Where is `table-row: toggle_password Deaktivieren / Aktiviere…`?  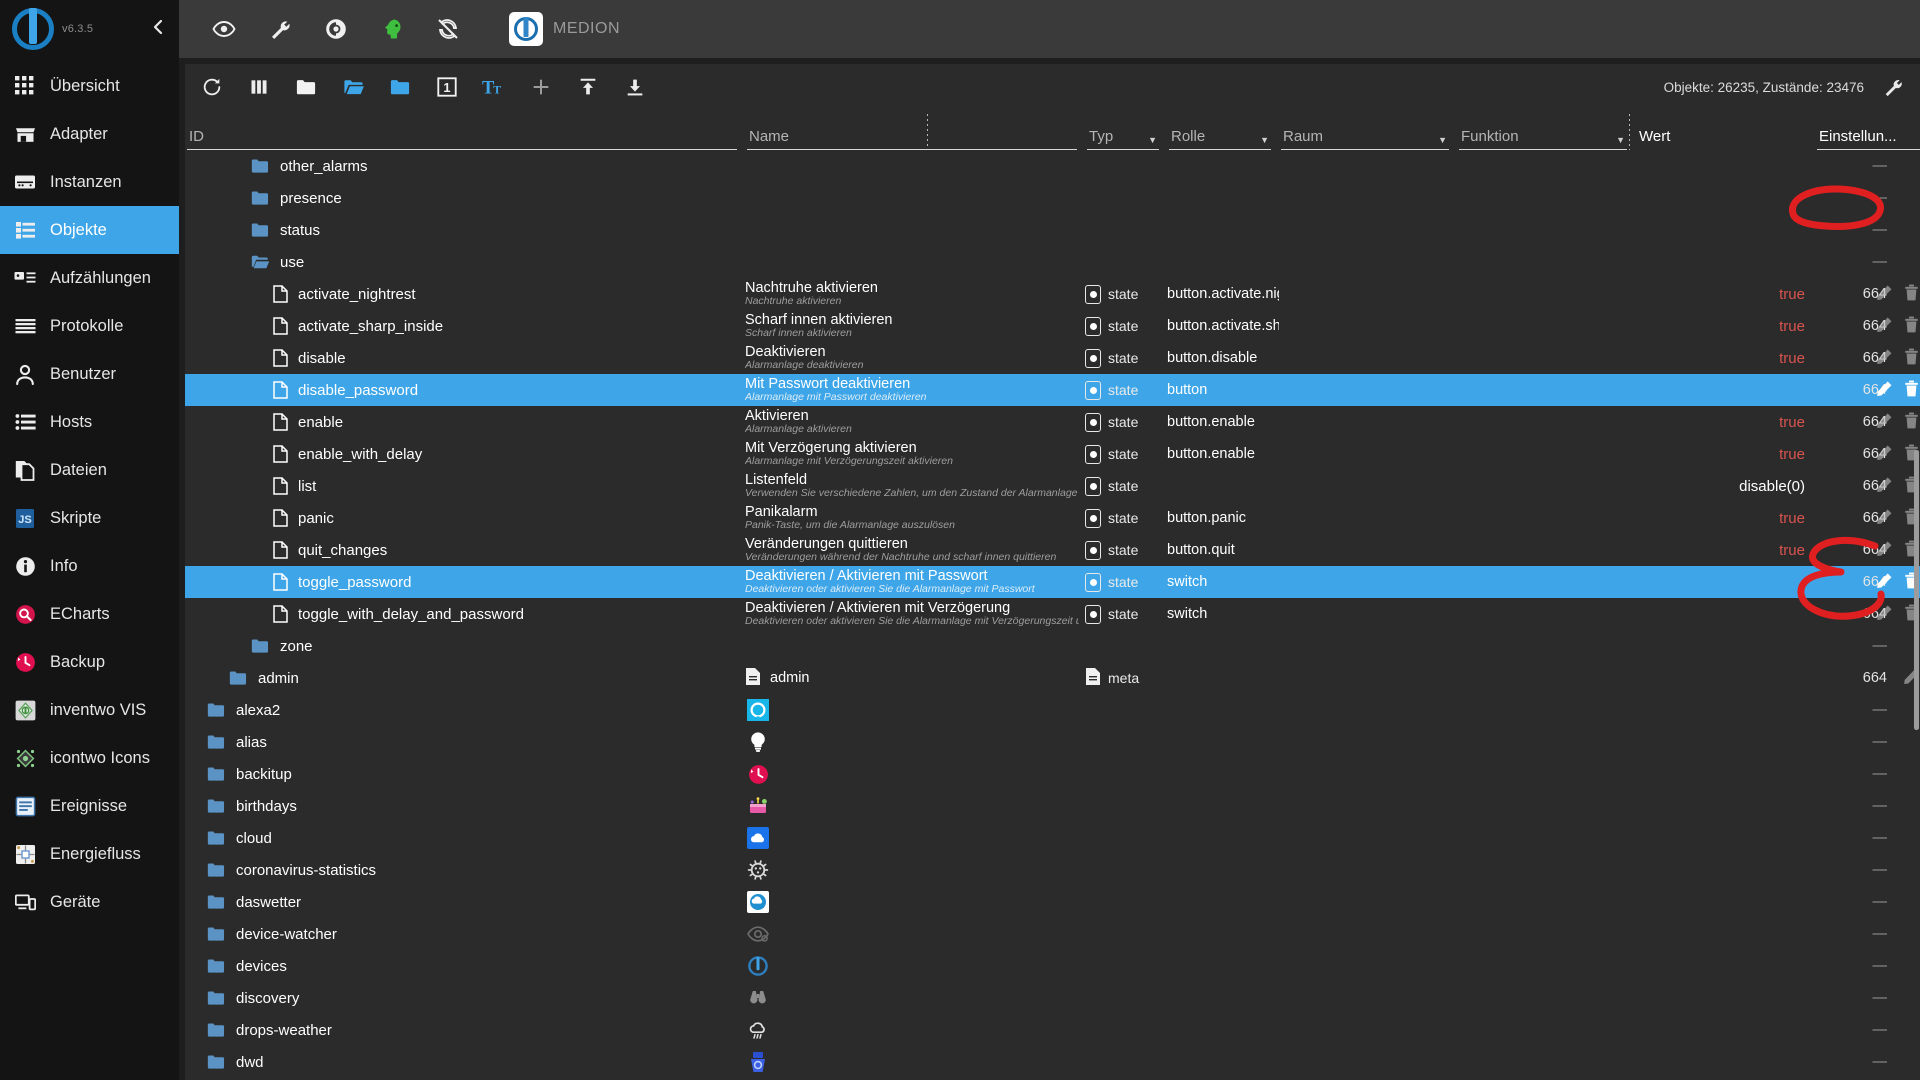
table-row: toggle_password Deaktivieren / Aktiviere… is located at coordinates (1052, 582).